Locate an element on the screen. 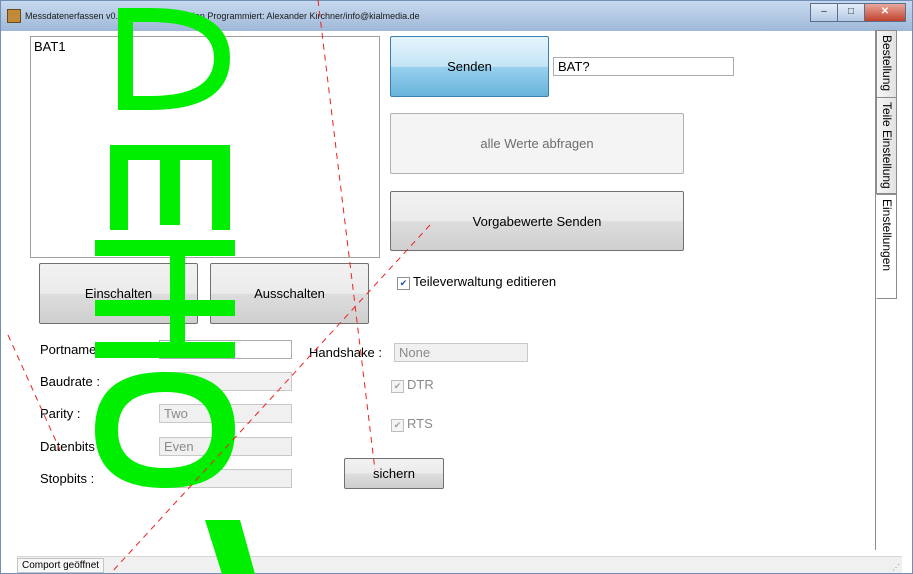 The height and width of the screenshot is (574, 913). rts-label: RTS is located at coordinates (420, 423).